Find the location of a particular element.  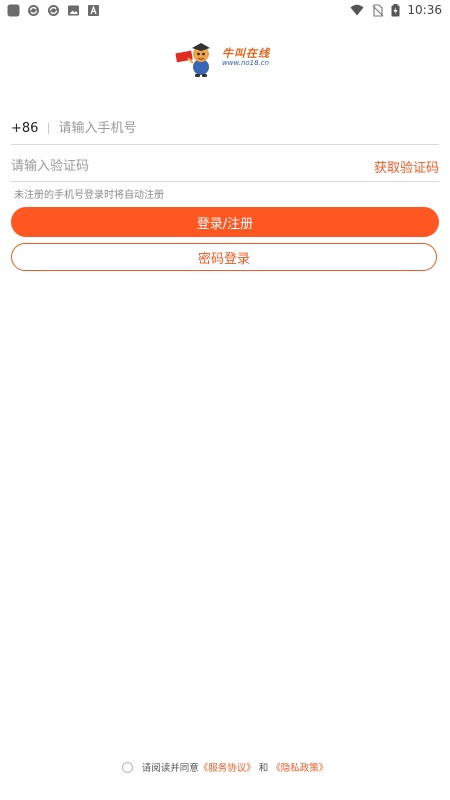

phone-row: +86 is located at coordinates (225, 129).